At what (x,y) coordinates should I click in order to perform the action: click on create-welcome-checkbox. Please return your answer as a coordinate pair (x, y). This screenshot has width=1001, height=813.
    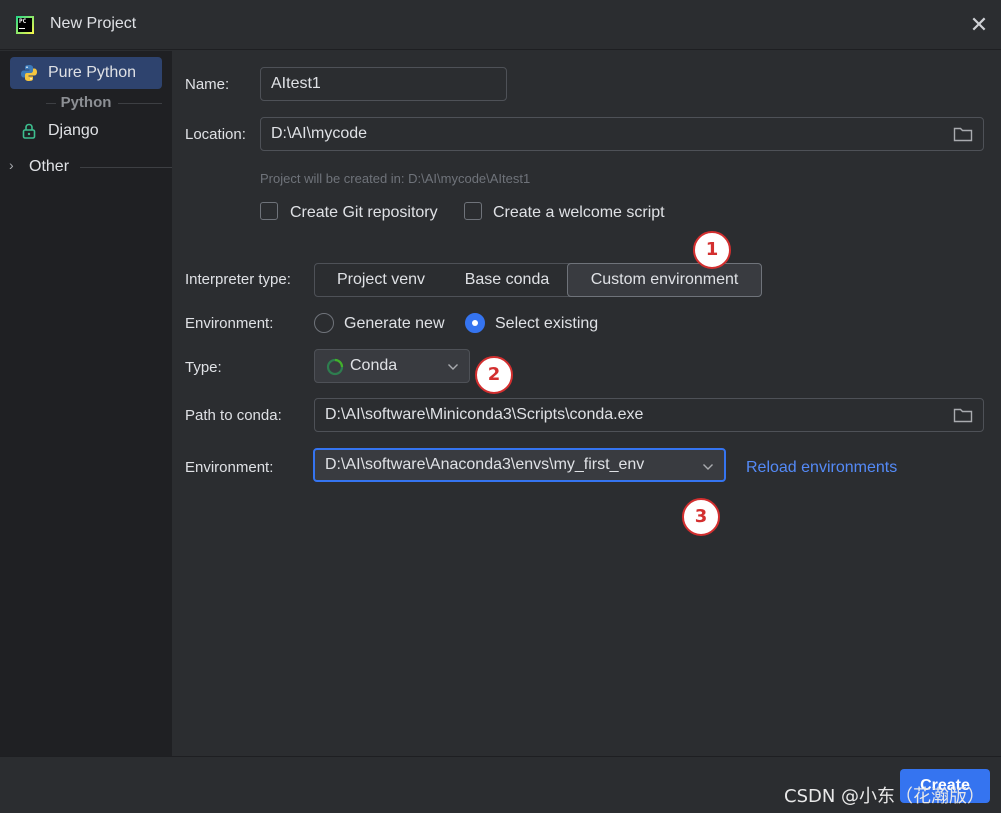
    Looking at the image, I should click on (473, 211).